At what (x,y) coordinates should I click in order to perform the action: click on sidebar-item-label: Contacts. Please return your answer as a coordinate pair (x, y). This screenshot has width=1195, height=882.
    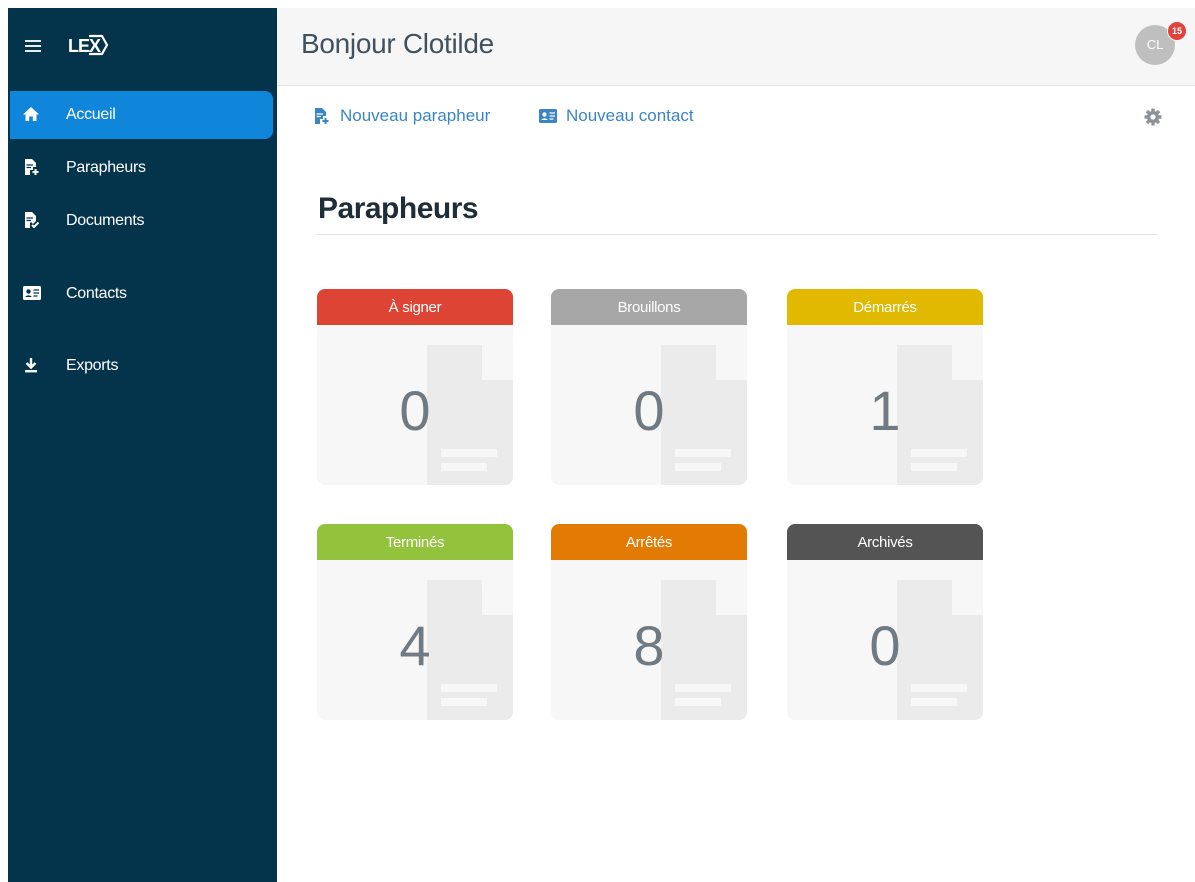
    Looking at the image, I should click on (96, 293).